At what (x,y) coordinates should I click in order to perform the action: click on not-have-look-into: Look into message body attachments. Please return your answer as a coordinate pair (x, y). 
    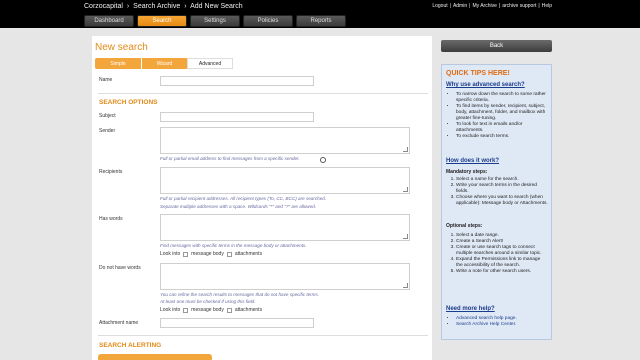
    Looking at the image, I should click on (211, 310).